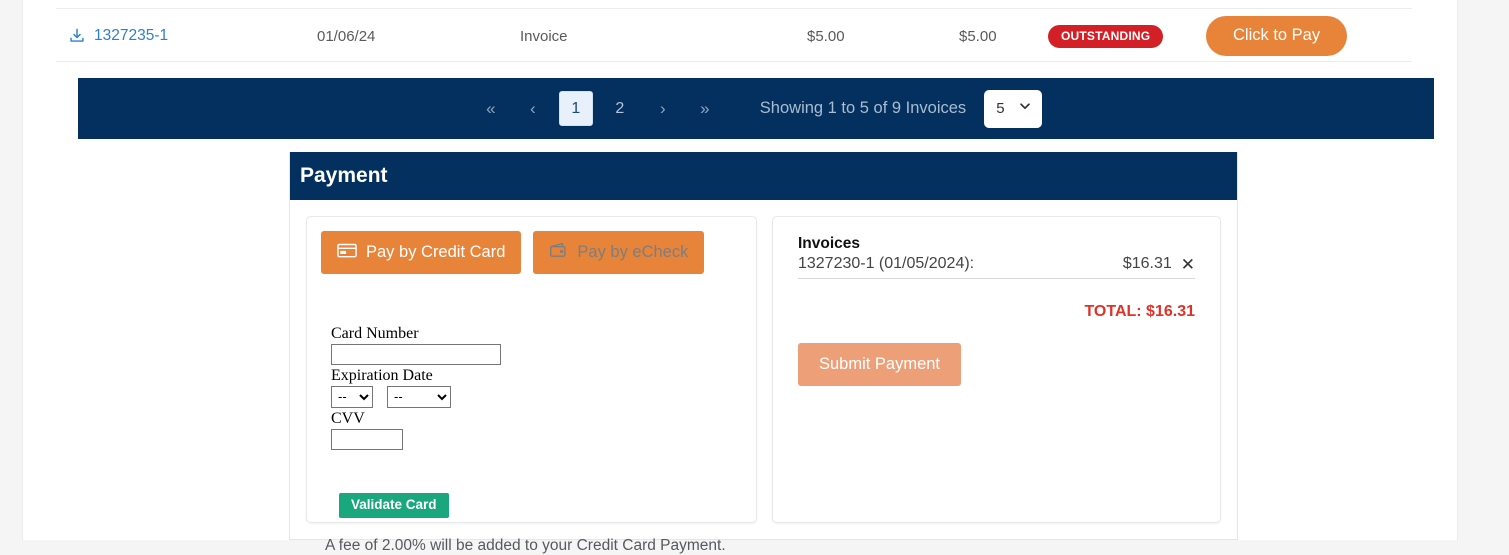 This screenshot has width=1509, height=555. Describe the element at coordinates (346, 36) in the screenshot. I see `invoice-date-cell: 01/06/24` at that location.